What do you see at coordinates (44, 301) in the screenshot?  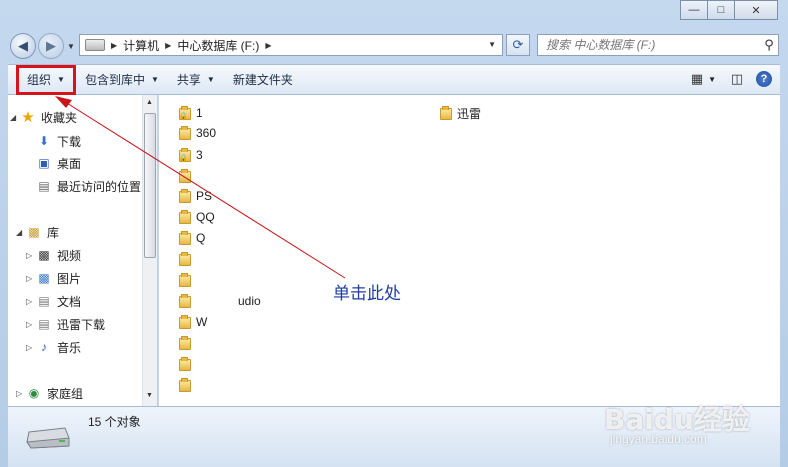 I see `document-library-icon: ▤` at bounding box center [44, 301].